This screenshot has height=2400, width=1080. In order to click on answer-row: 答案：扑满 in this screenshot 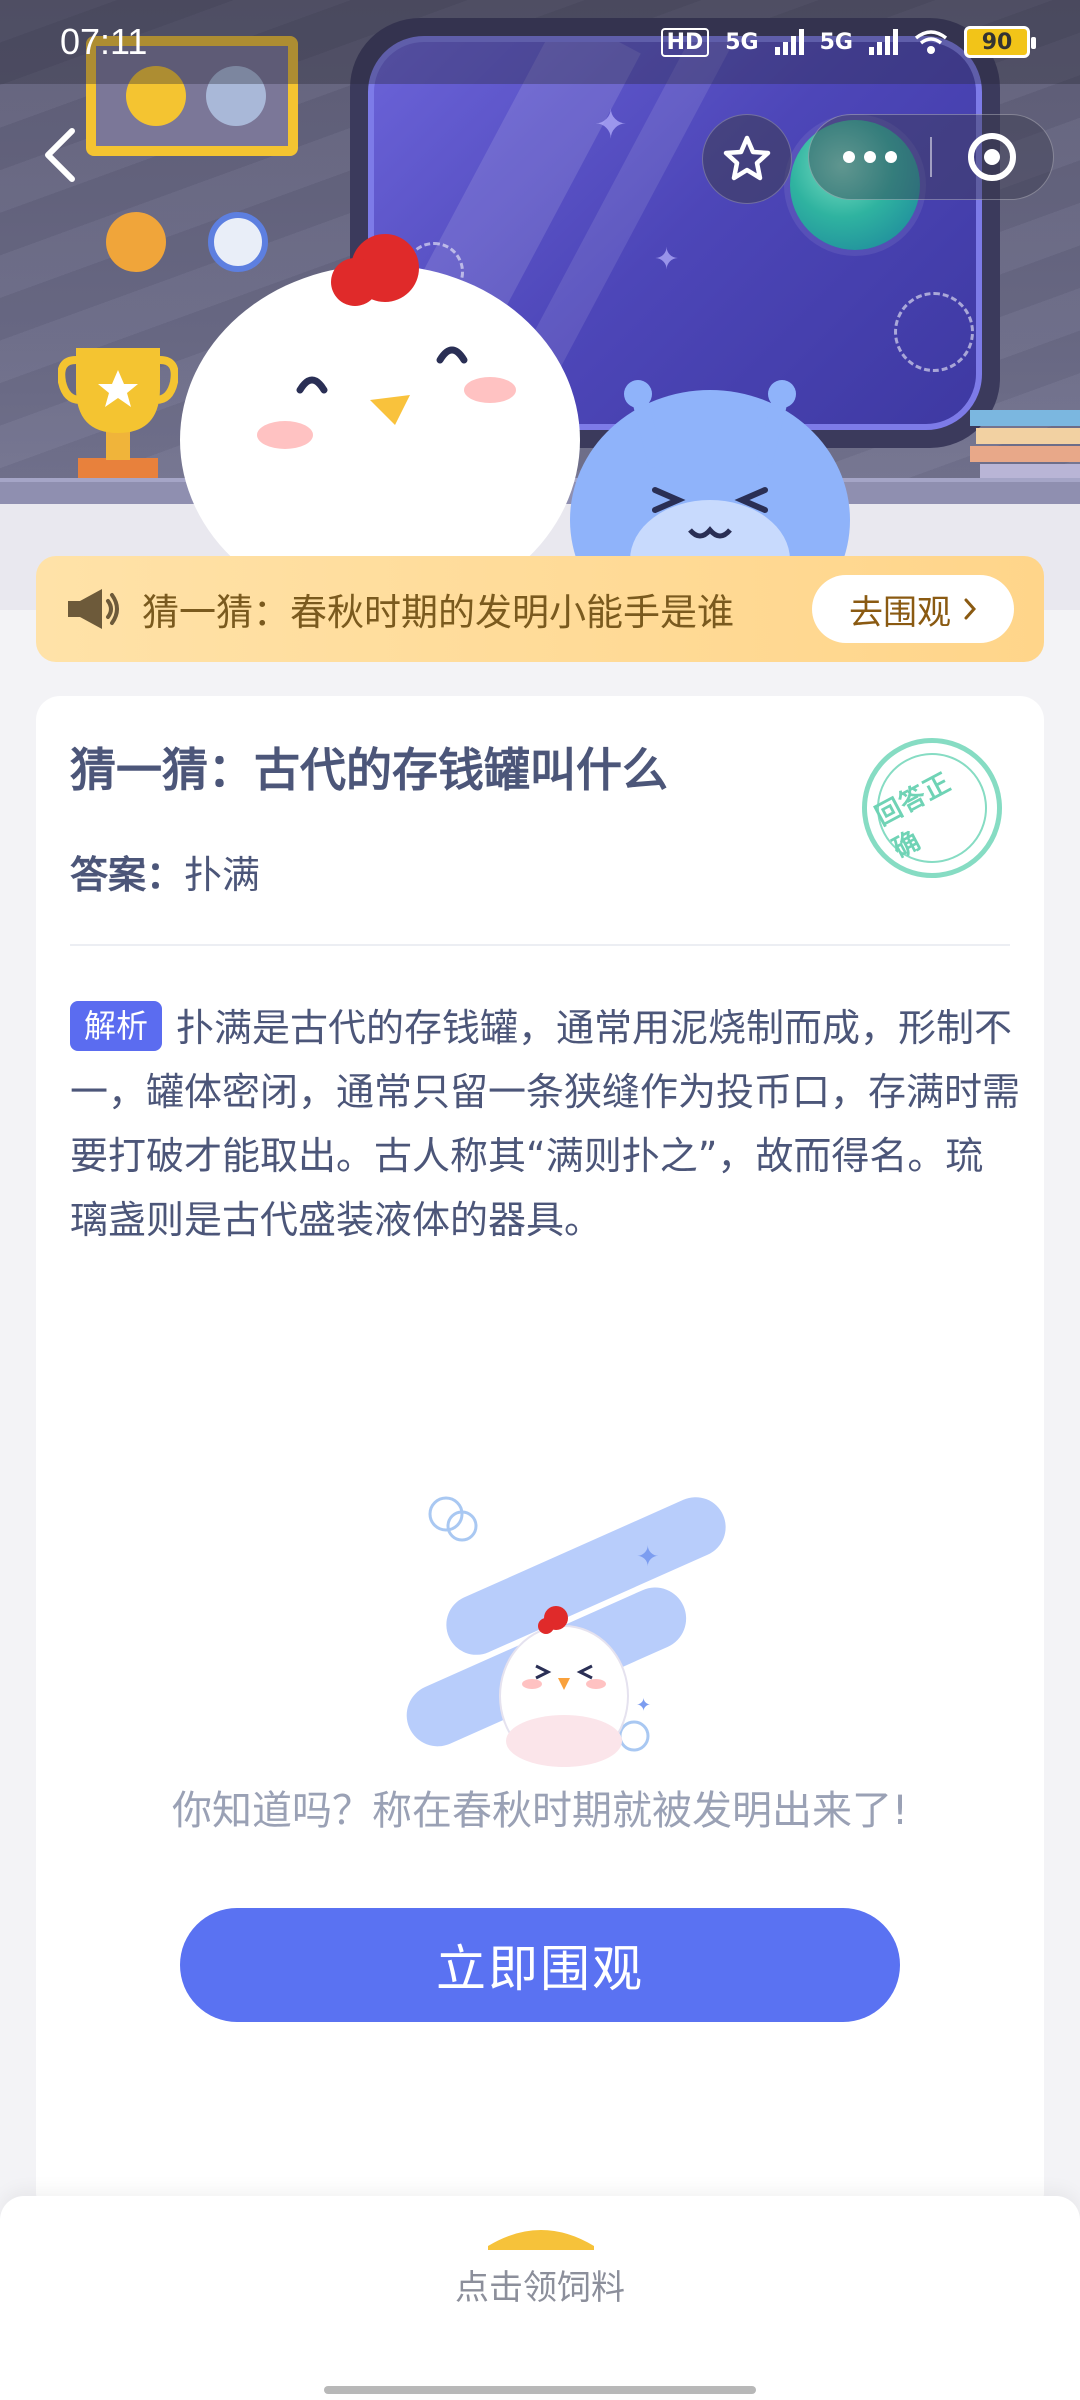, I will do `click(165, 871)`.